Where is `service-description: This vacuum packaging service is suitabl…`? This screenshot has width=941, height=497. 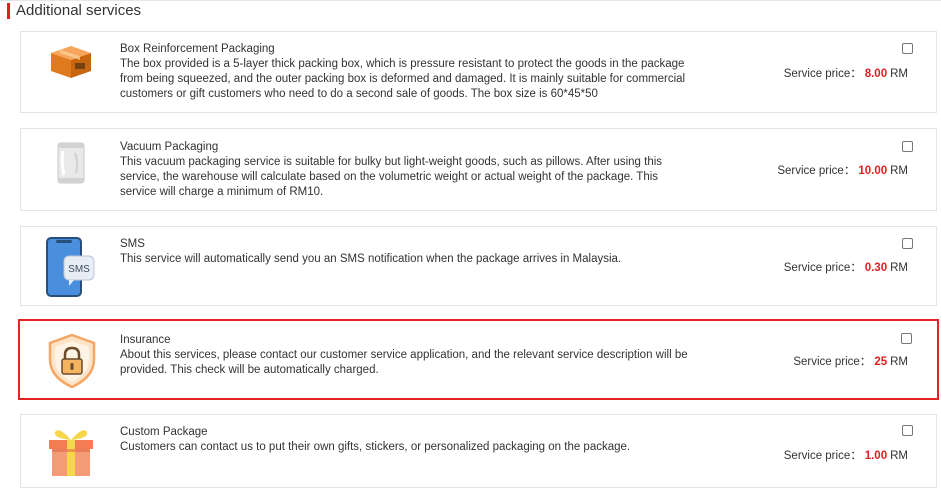 service-description: This vacuum packaging service is suitabl… is located at coordinates (391, 177).